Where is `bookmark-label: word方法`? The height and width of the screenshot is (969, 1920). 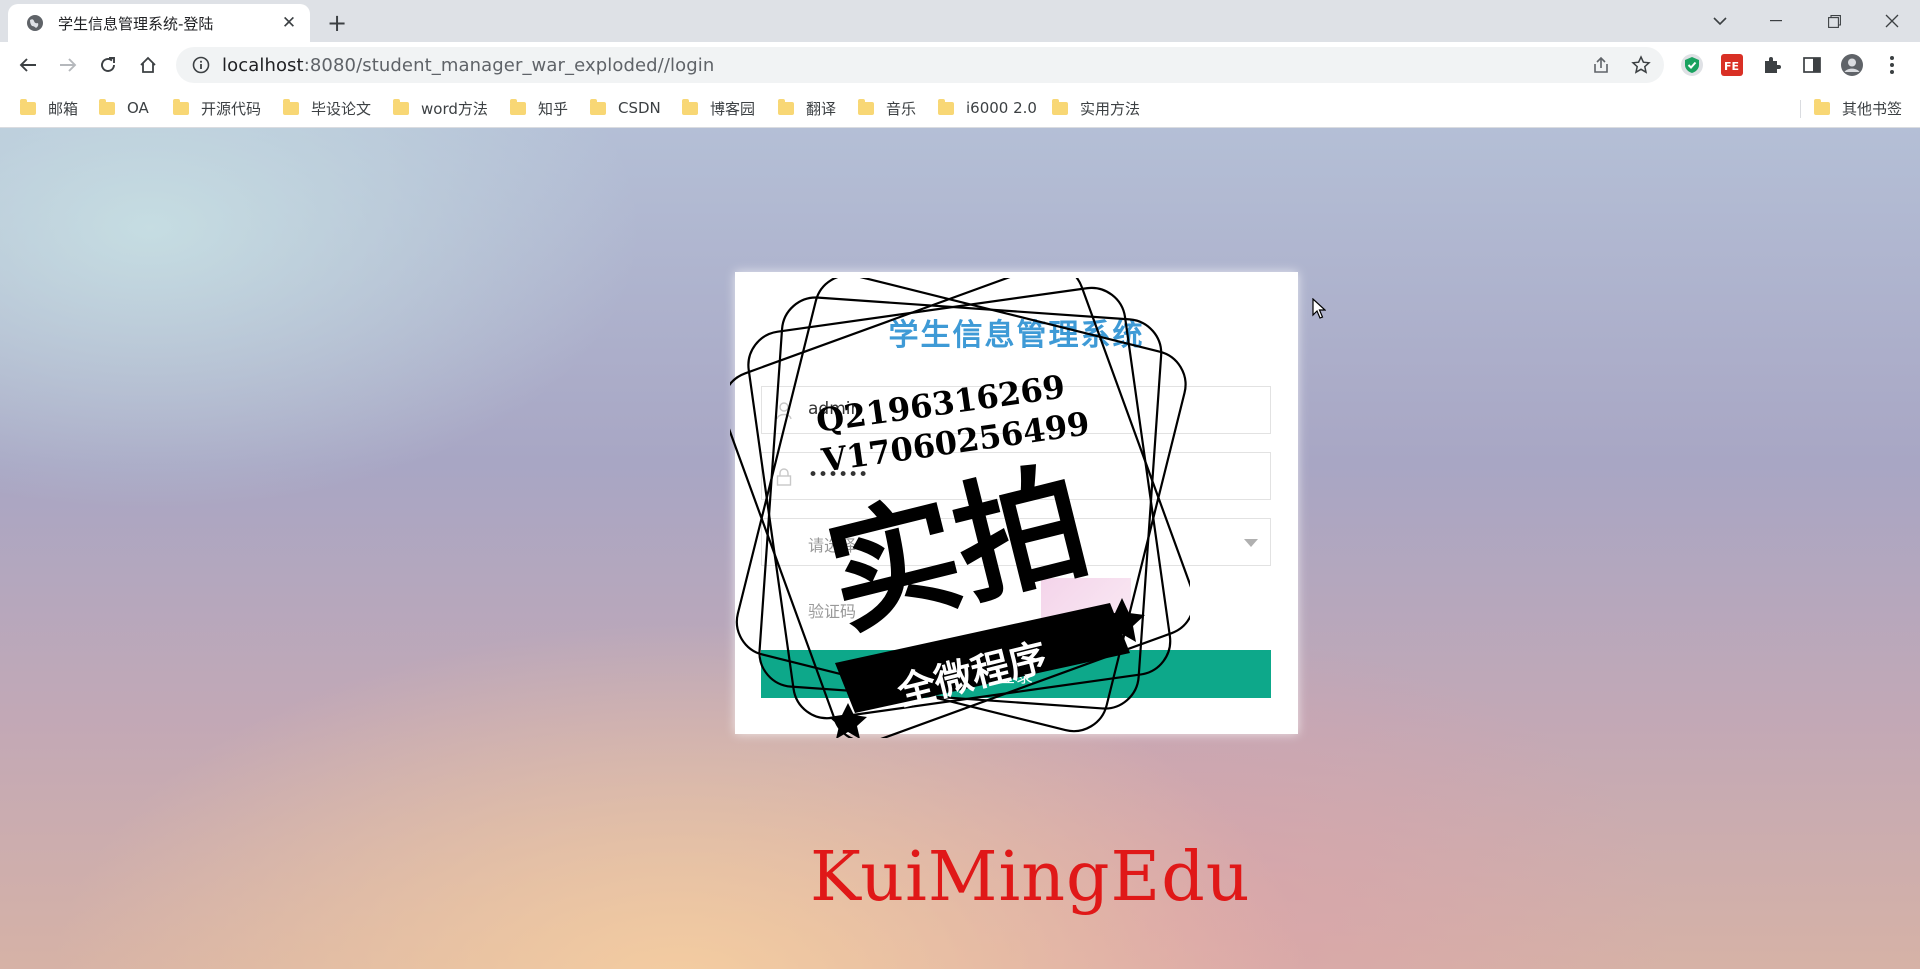
bookmark-label: word方法 is located at coordinates (454, 108).